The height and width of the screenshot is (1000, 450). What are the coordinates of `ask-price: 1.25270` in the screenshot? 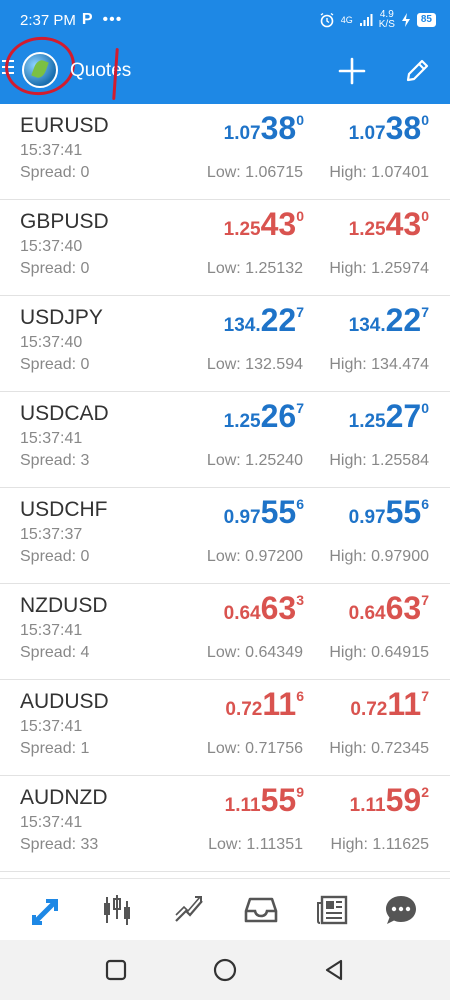 It's located at (389, 418).